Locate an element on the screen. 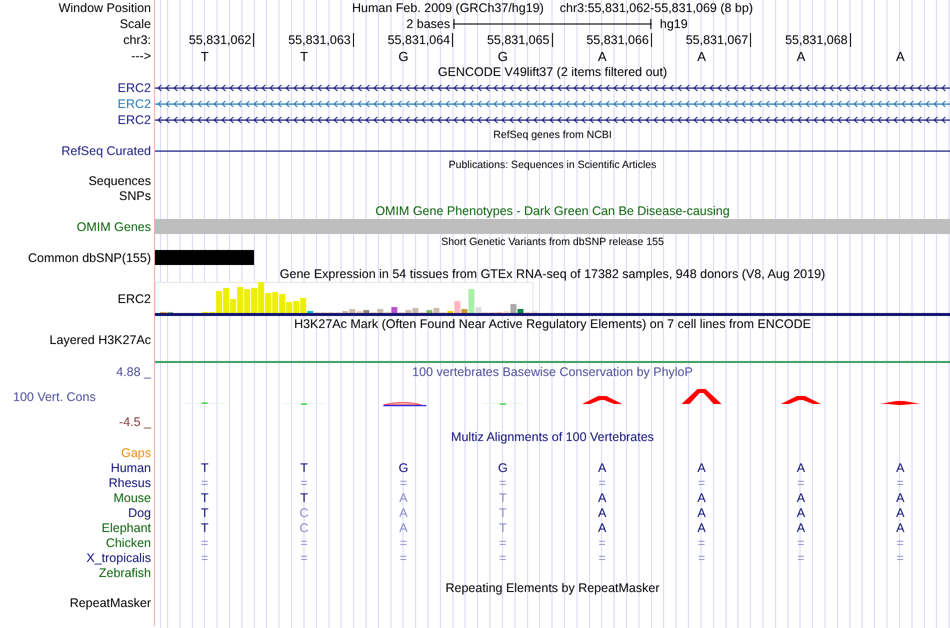 Image resolution: width=950 pixels, height=628 pixels. track-label: Human is located at coordinates (130, 467).